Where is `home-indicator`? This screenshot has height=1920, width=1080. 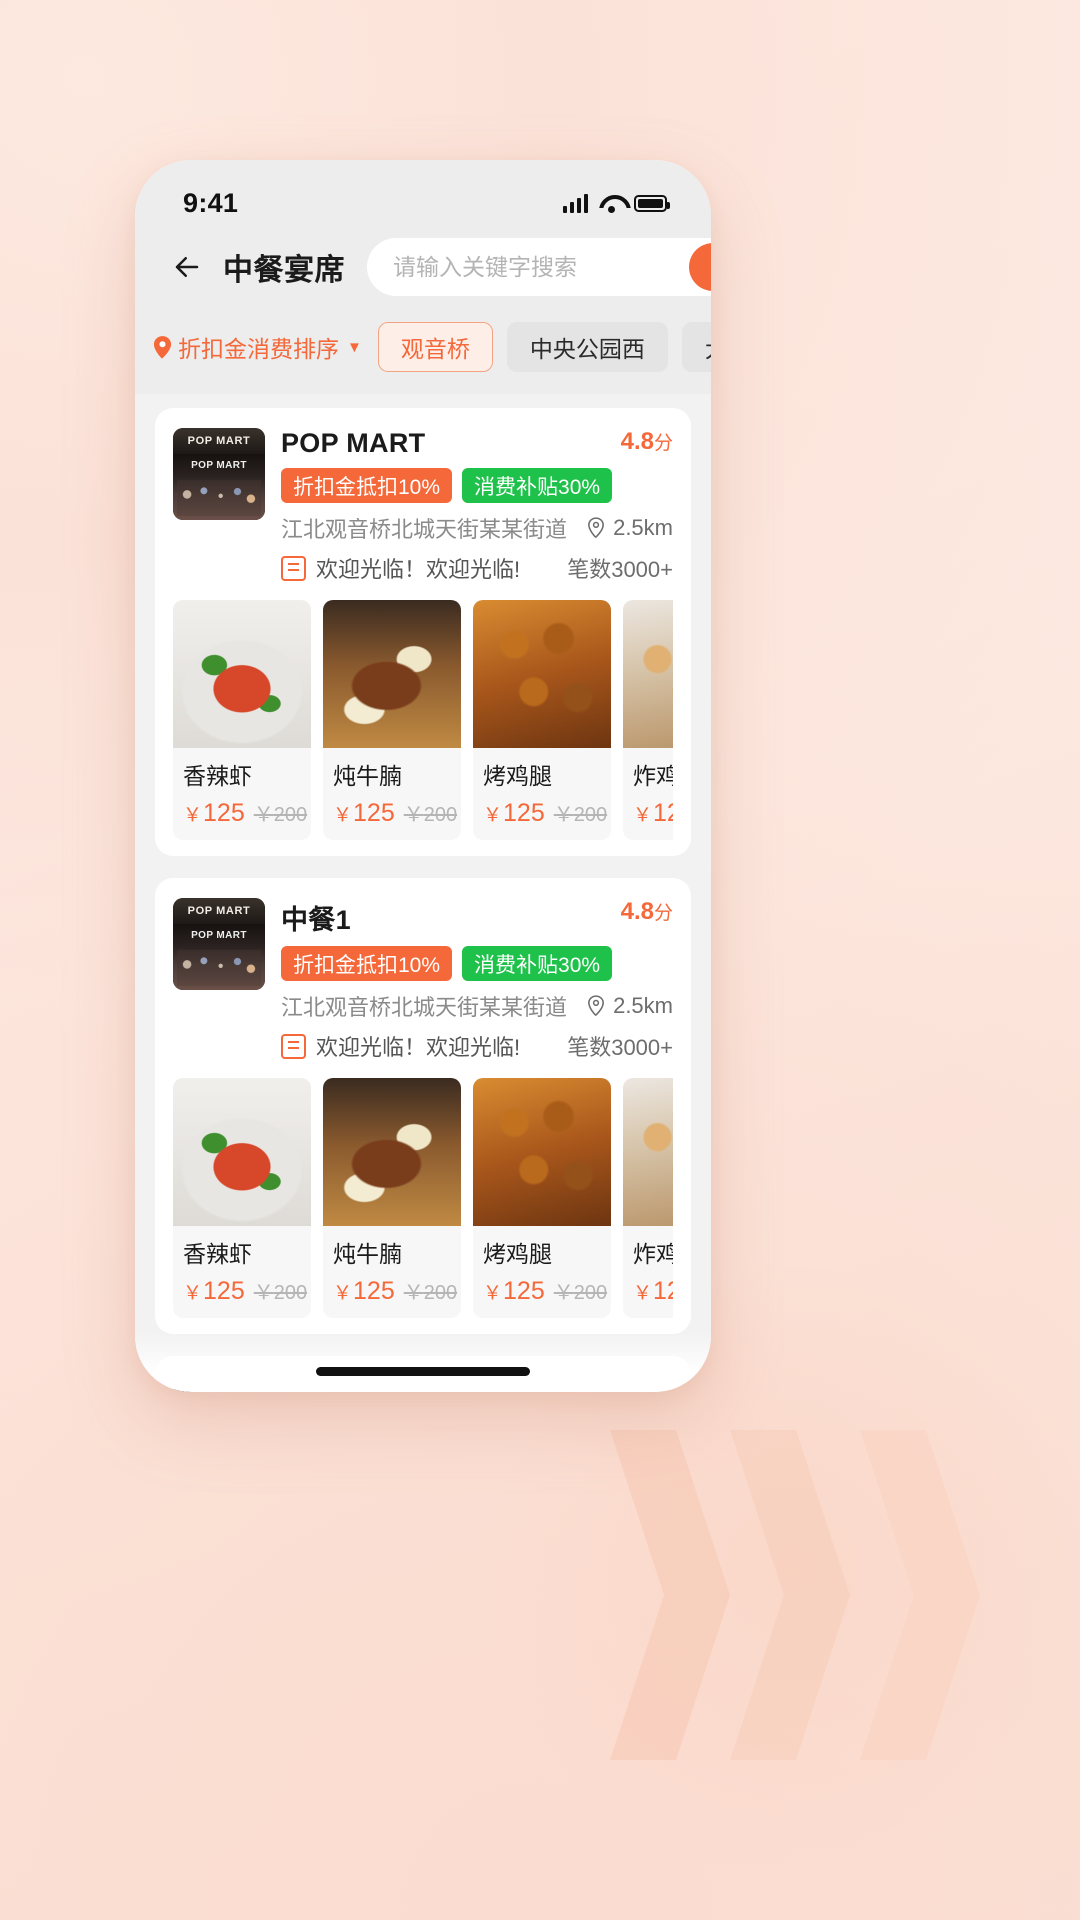
home-indicator is located at coordinates (423, 1371).